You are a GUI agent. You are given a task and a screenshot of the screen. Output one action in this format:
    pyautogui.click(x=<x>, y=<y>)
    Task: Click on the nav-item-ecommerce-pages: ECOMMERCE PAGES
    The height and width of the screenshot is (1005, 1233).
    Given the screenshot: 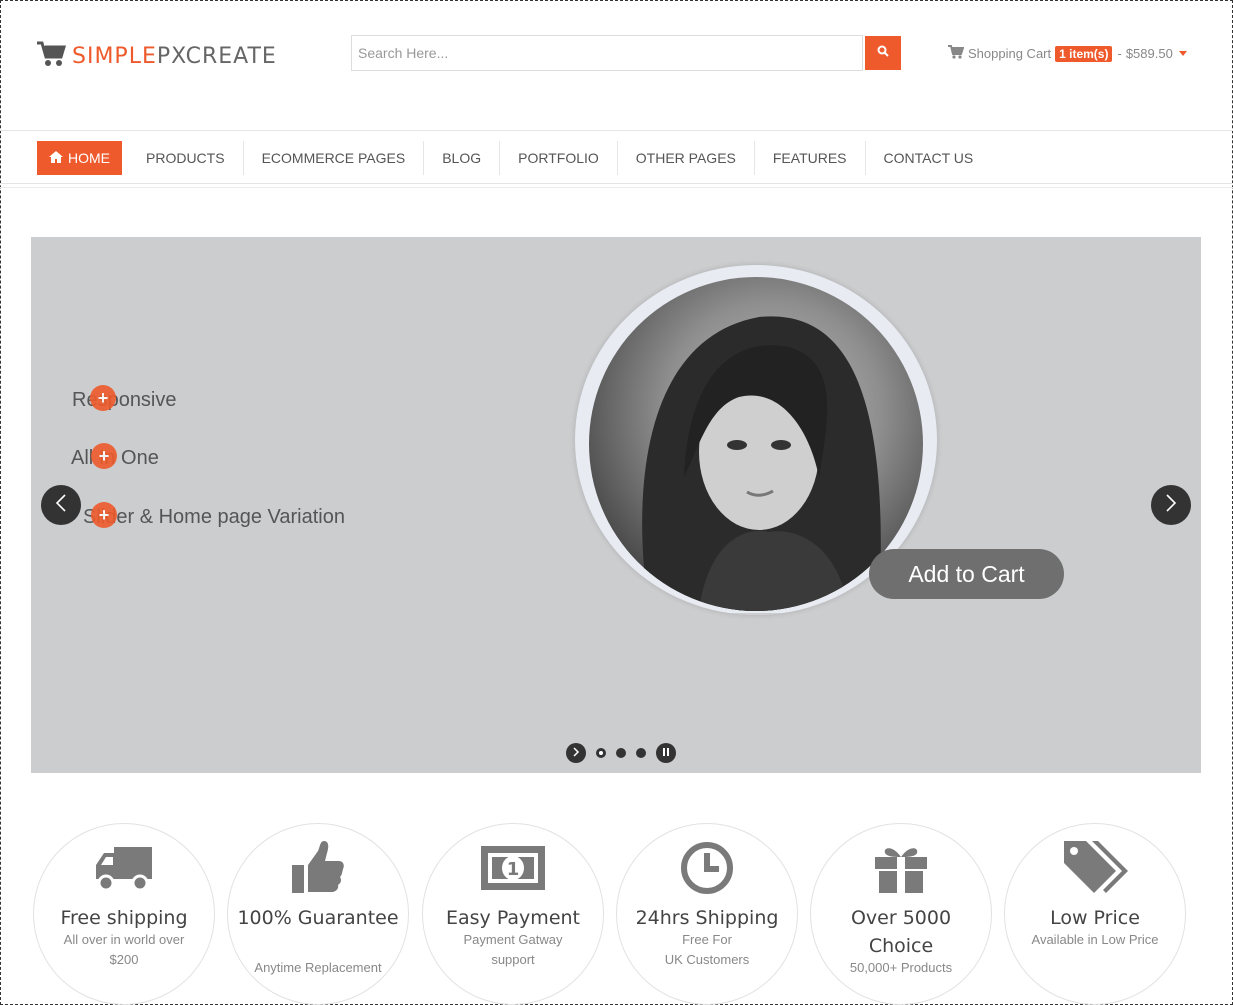 What is the action you would take?
    pyautogui.click(x=334, y=158)
    